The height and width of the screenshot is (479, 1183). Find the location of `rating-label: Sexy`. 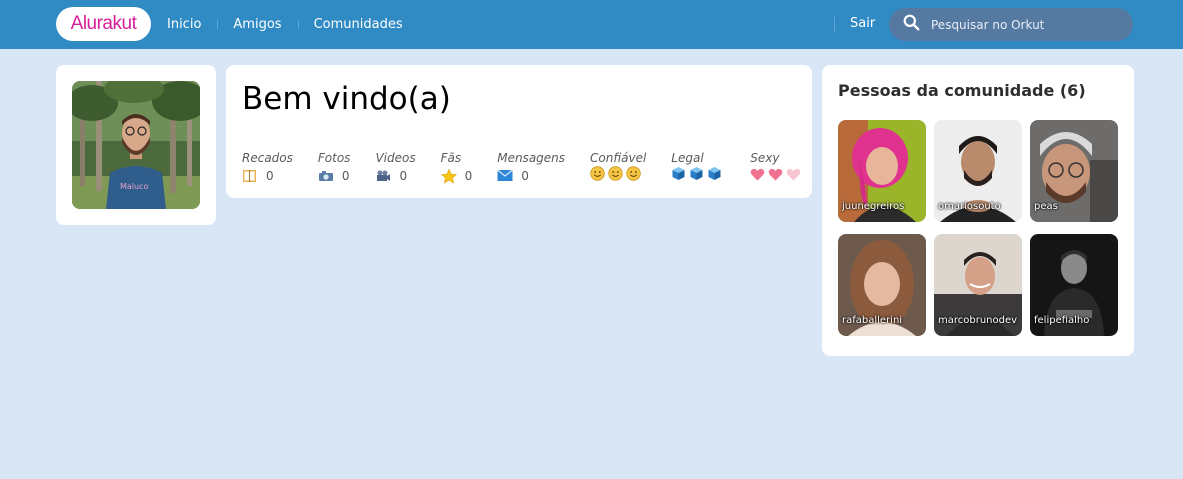

rating-label: Sexy is located at coordinates (765, 158).